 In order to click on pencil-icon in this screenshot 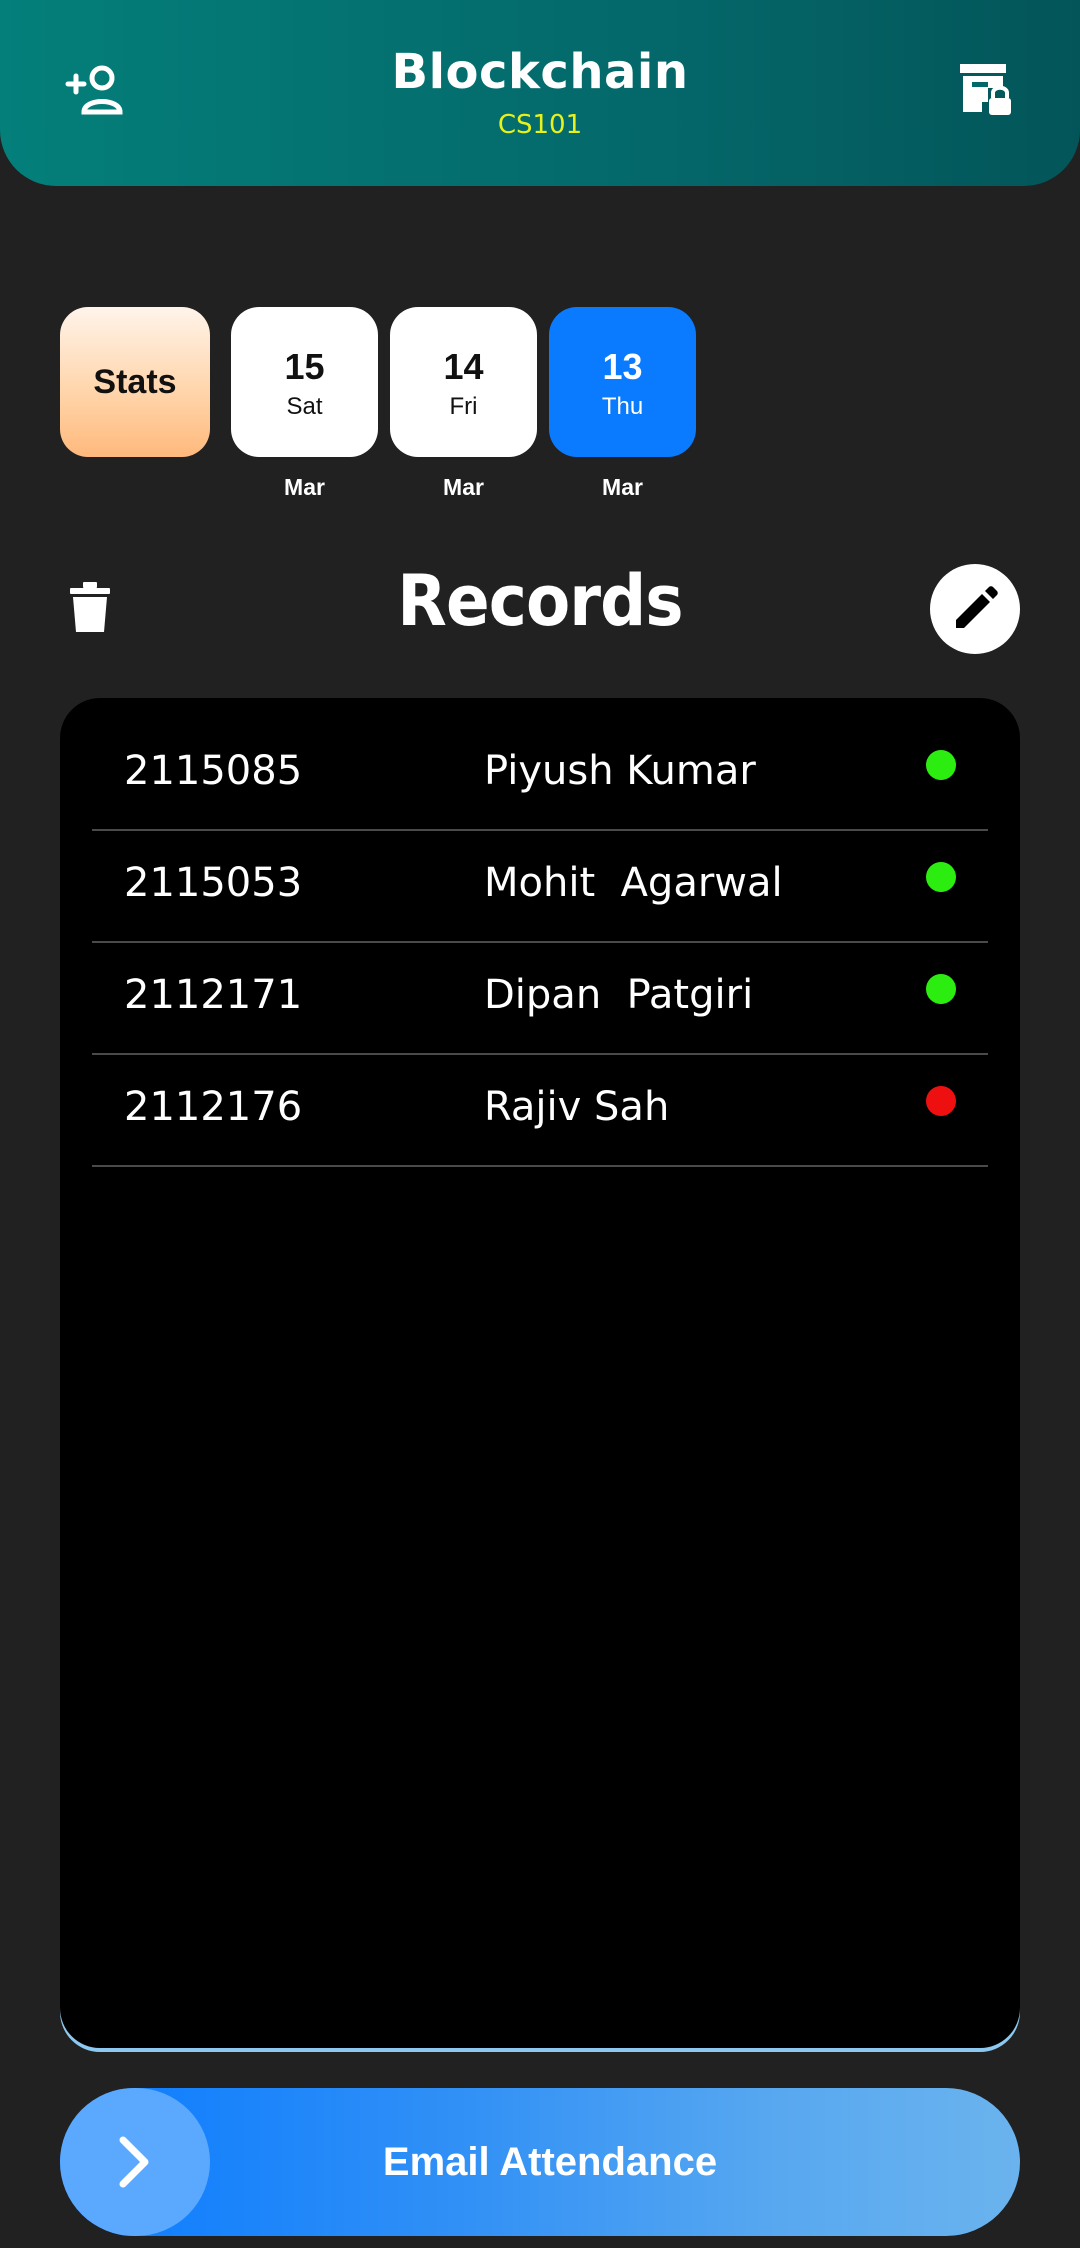, I will do `click(977, 607)`.